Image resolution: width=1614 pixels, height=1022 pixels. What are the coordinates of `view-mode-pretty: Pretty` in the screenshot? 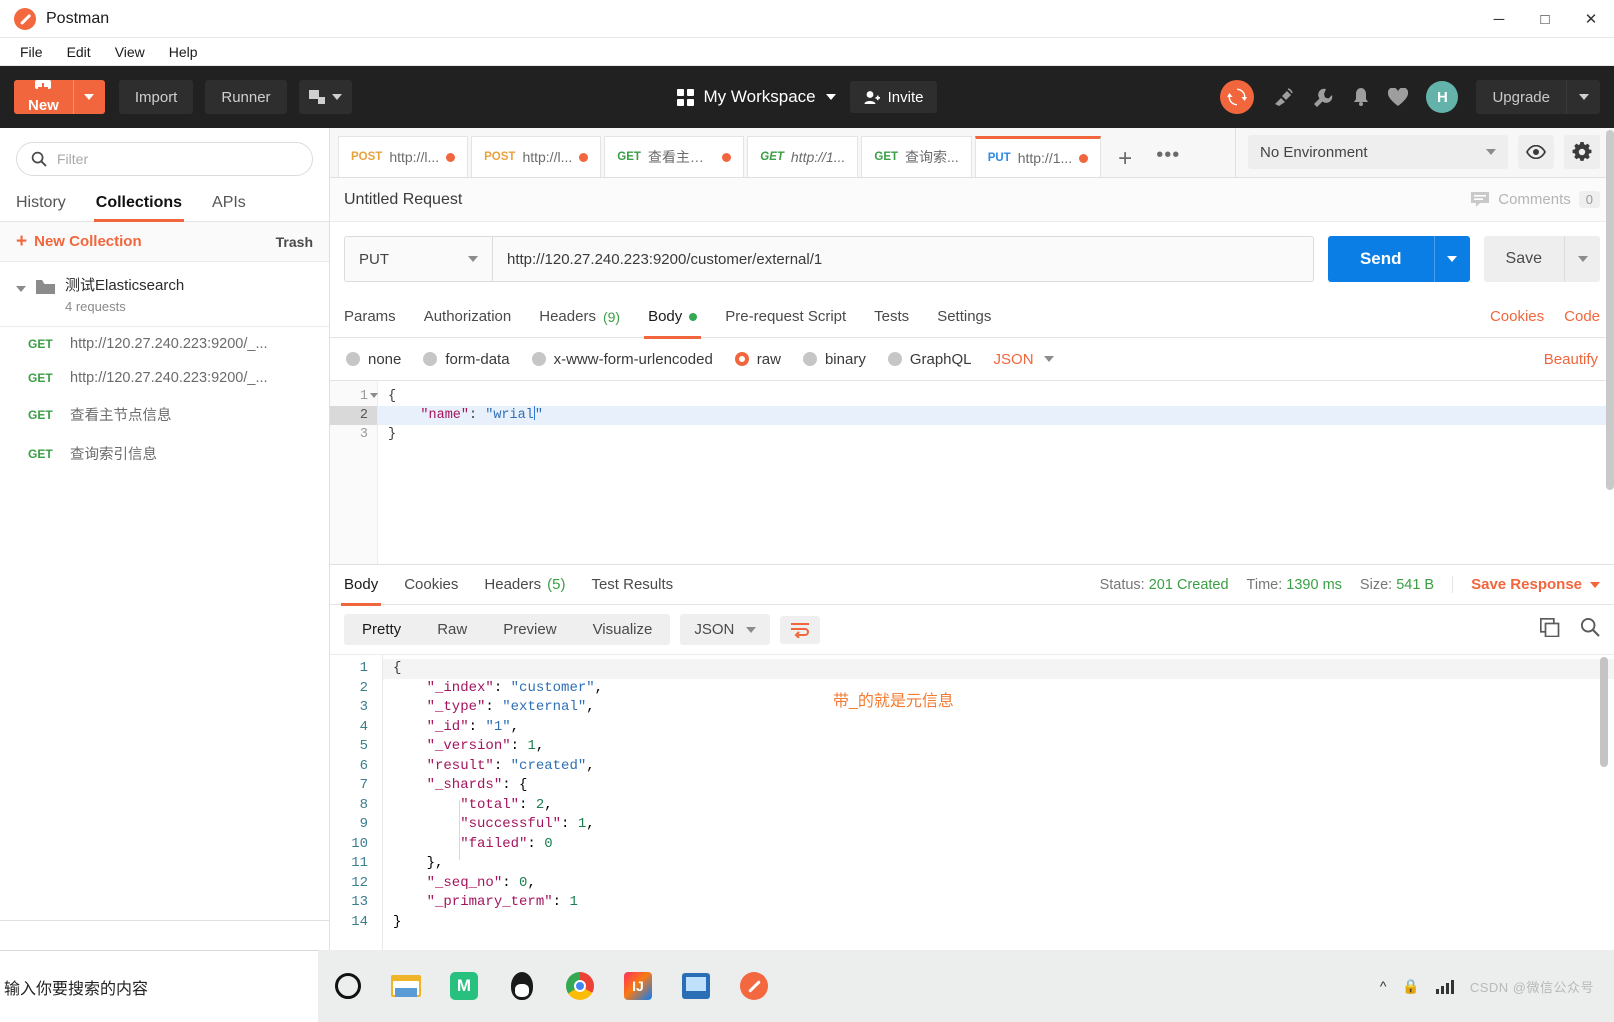 It's located at (381, 629).